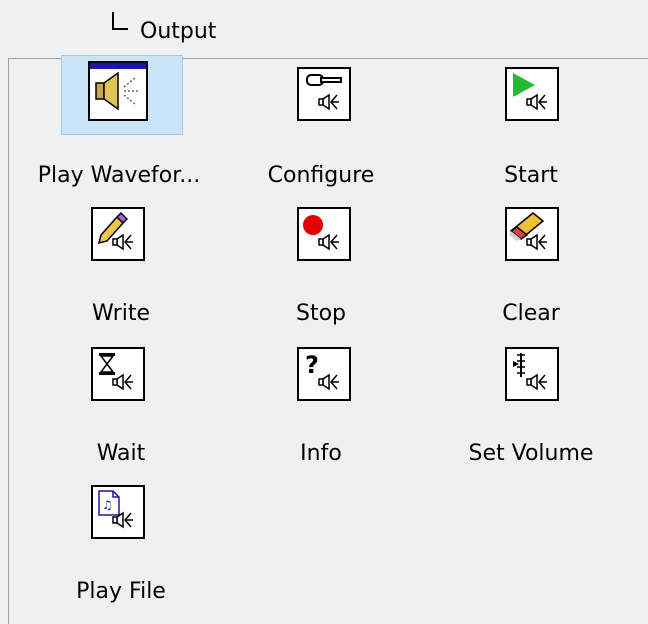  I want to click on palette-item-label: Start, so click(531, 175).